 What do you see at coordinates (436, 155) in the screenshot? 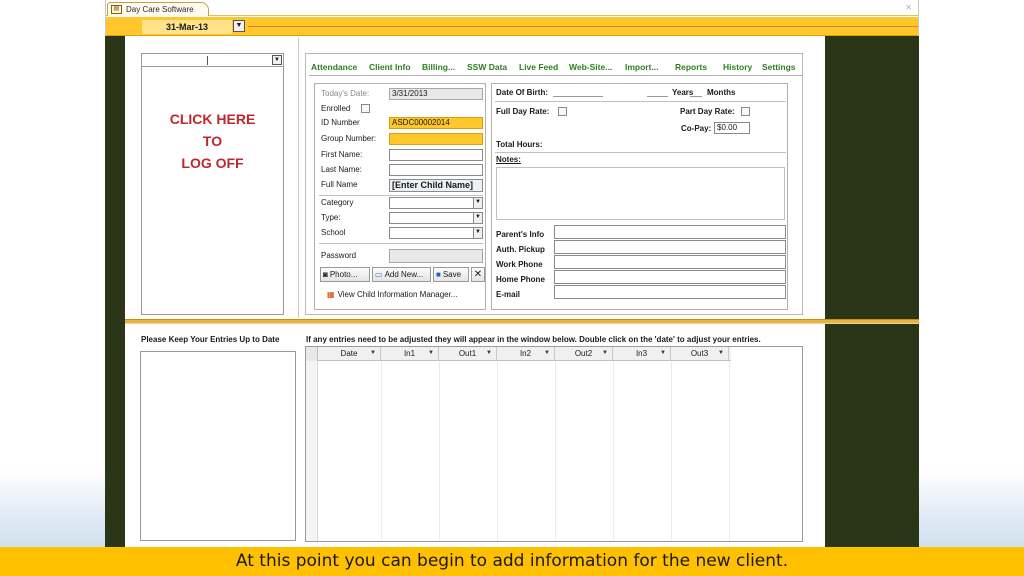
I see `first-name-field` at bounding box center [436, 155].